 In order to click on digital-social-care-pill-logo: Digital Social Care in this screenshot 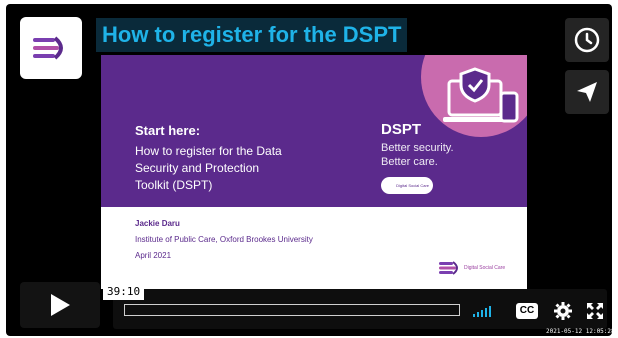, I will do `click(407, 185)`.